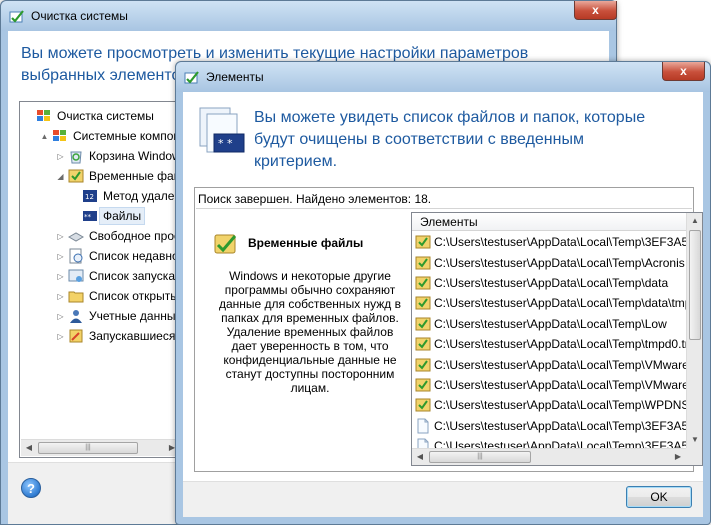 Image resolution: width=711 pixels, height=525 pixels. What do you see at coordinates (118, 316) in the screenshot?
I see `tree-item-credentials: ▷ Учетные данные` at bounding box center [118, 316].